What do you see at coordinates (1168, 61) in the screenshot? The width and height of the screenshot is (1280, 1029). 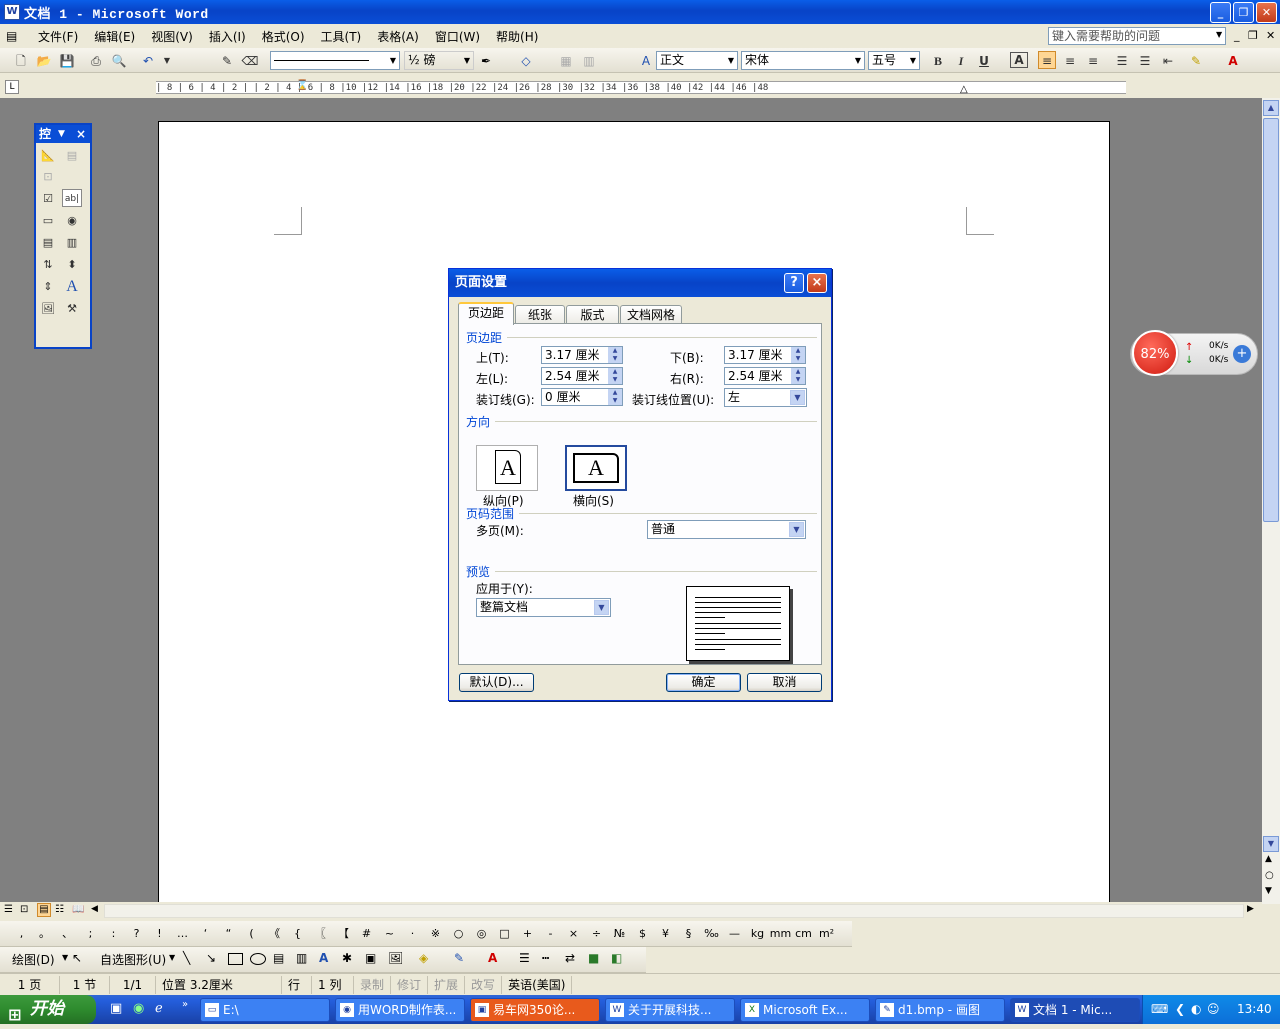 I see `decrease-indent-icon: ⇤` at bounding box center [1168, 61].